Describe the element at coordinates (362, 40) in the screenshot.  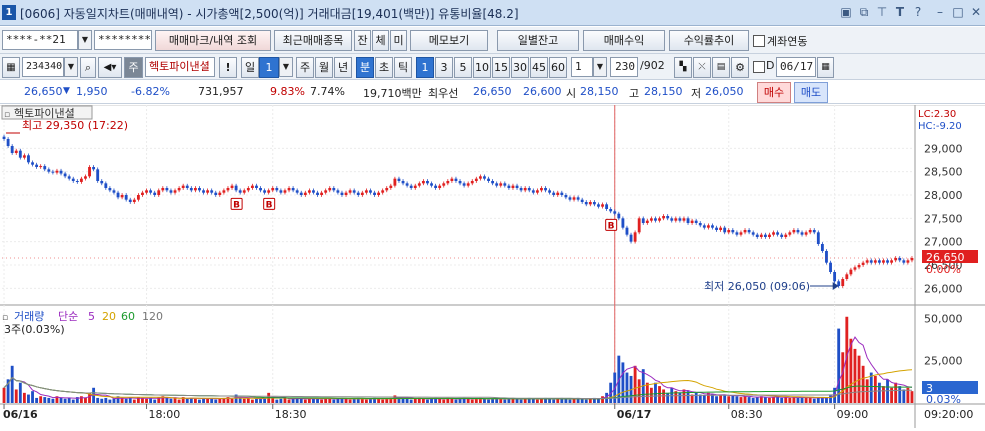
I see `balance-button: 잔` at that location.